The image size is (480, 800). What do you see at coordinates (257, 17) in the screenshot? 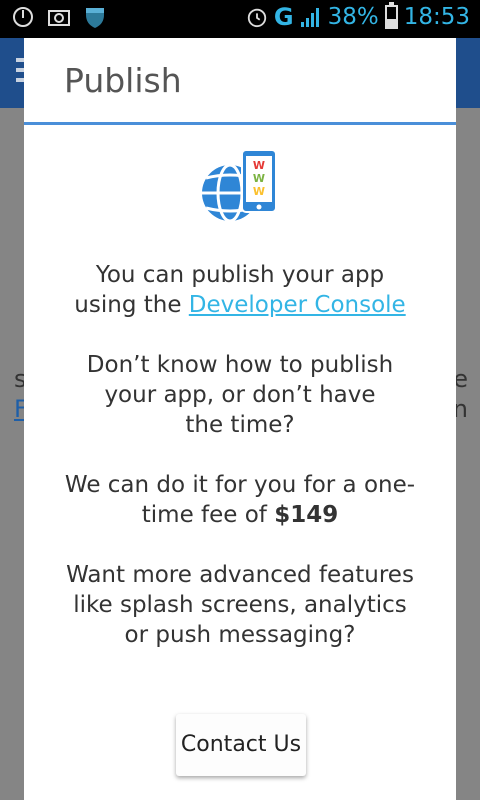
I see `alarm-icon` at bounding box center [257, 17].